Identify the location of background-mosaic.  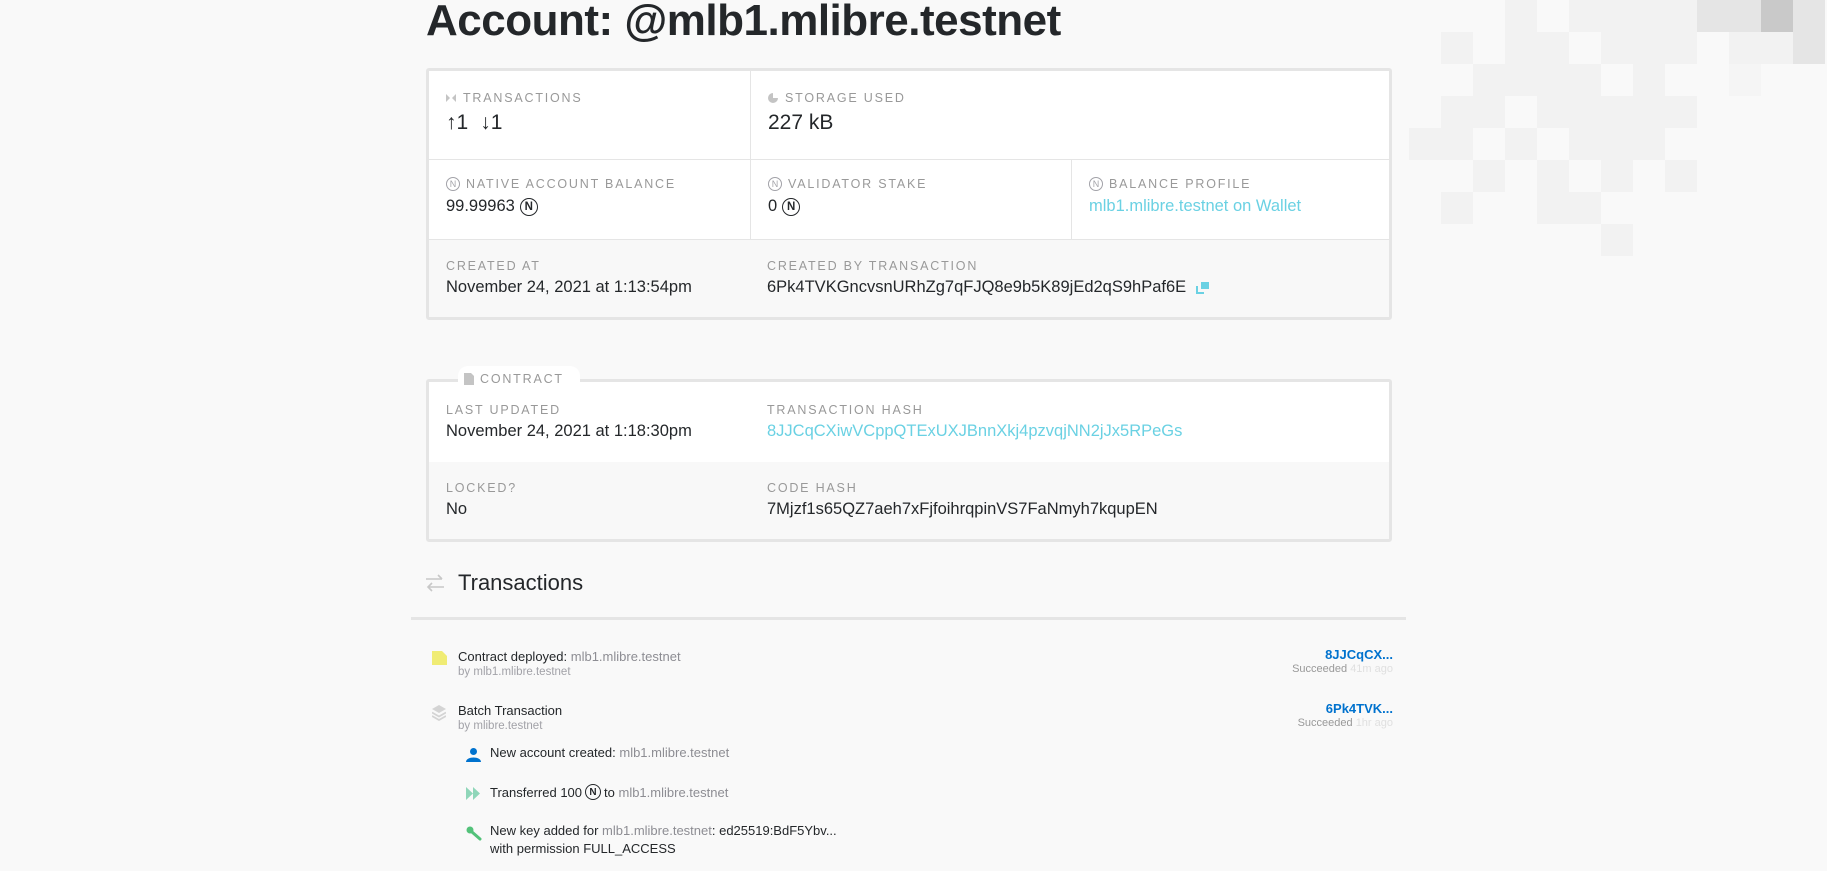
(1612, 130).